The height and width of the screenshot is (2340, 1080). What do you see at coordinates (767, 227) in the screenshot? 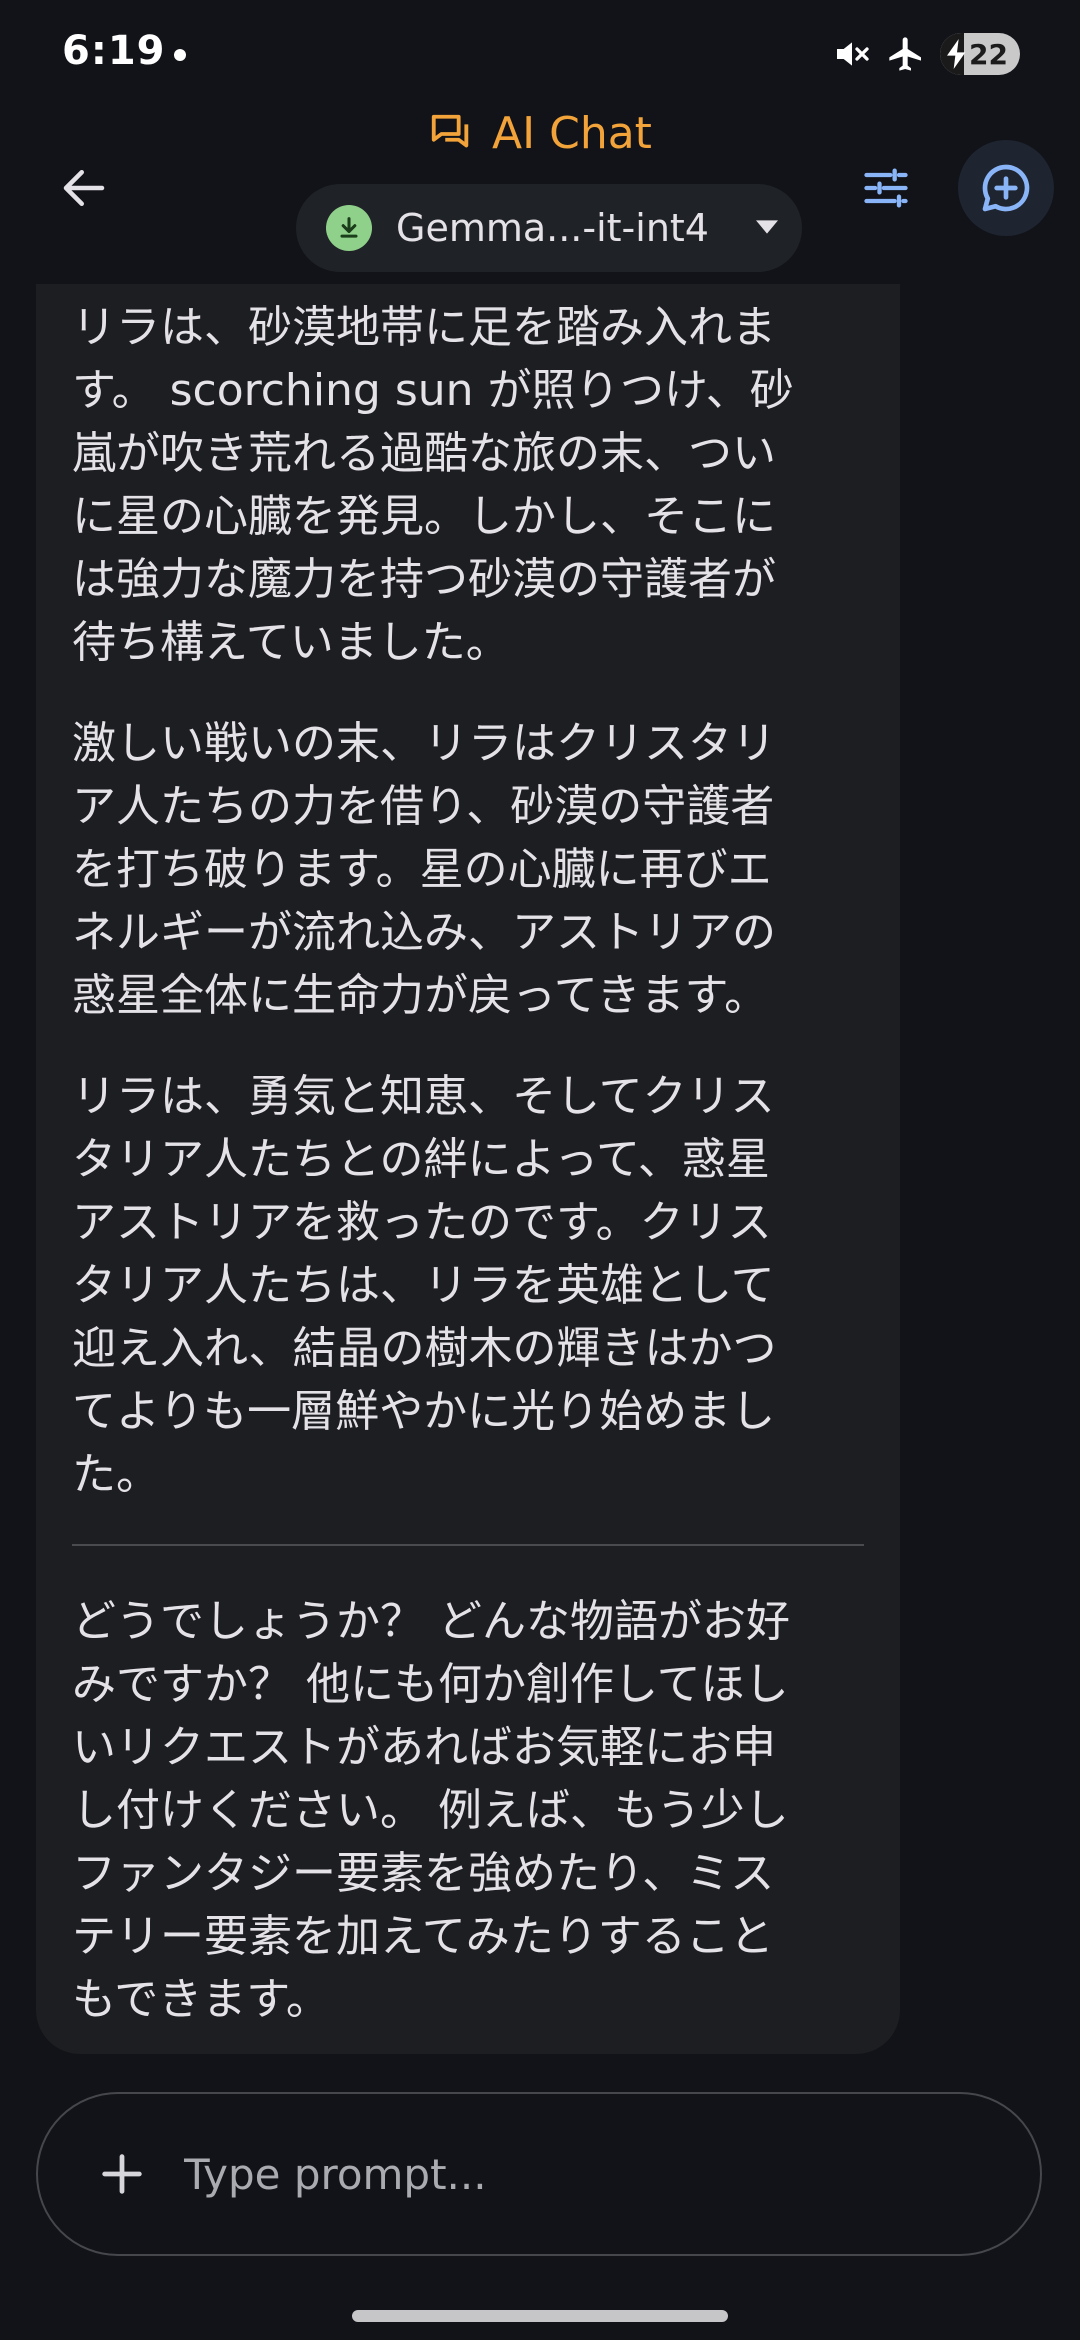
I see `dropdown-caret-icon` at bounding box center [767, 227].